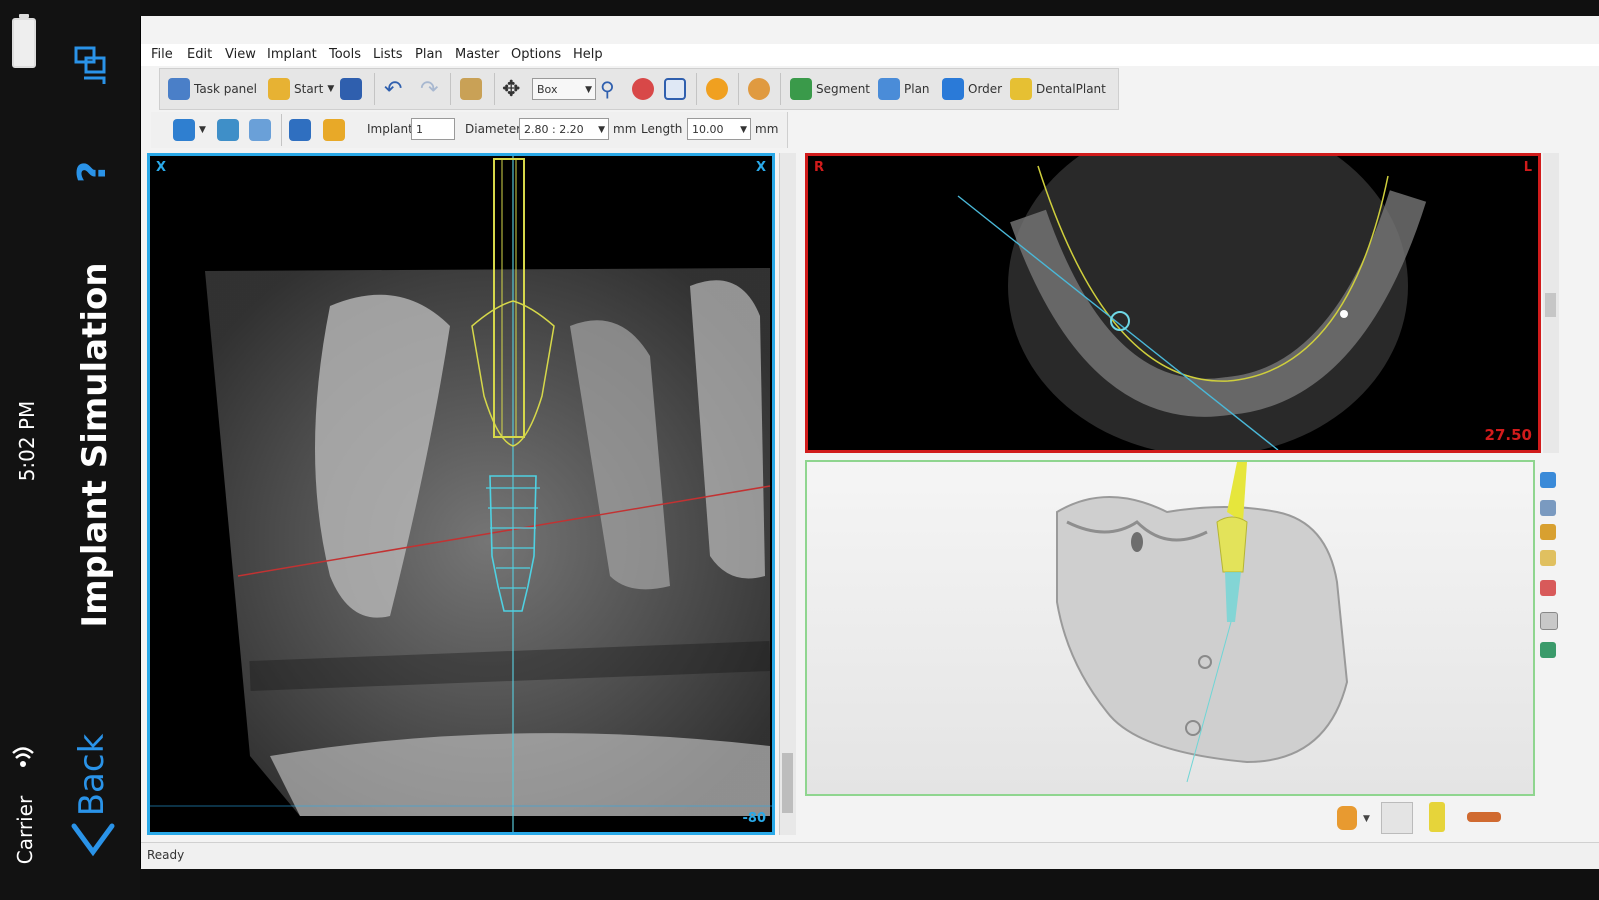  Describe the element at coordinates (662, 129) in the screenshot. I see `length-label: Length` at that location.